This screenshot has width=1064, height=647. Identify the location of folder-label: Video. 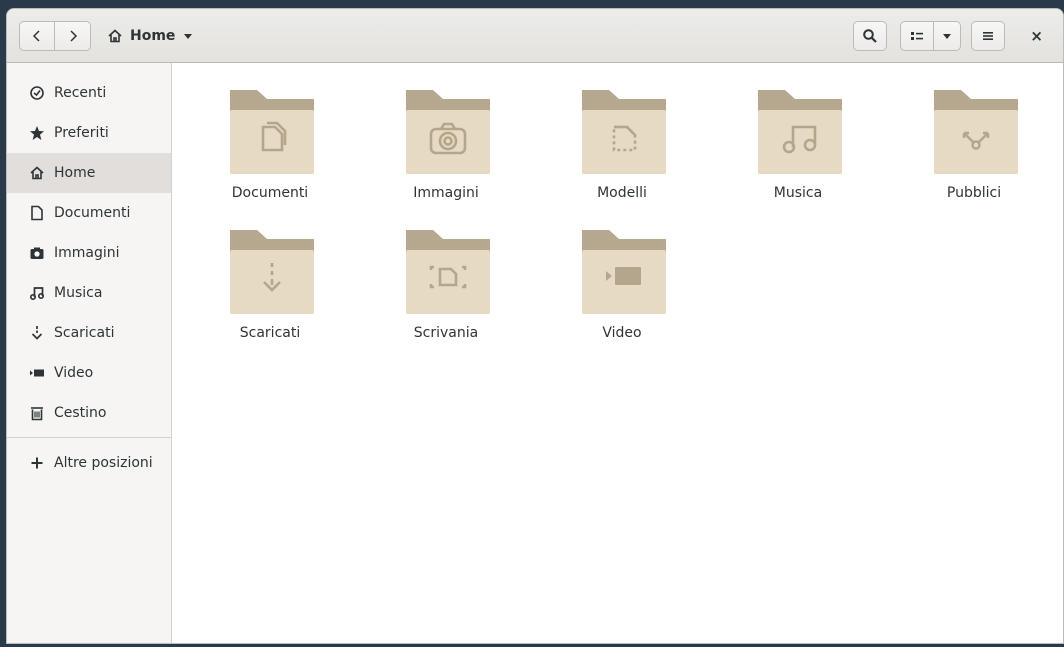
(622, 333).